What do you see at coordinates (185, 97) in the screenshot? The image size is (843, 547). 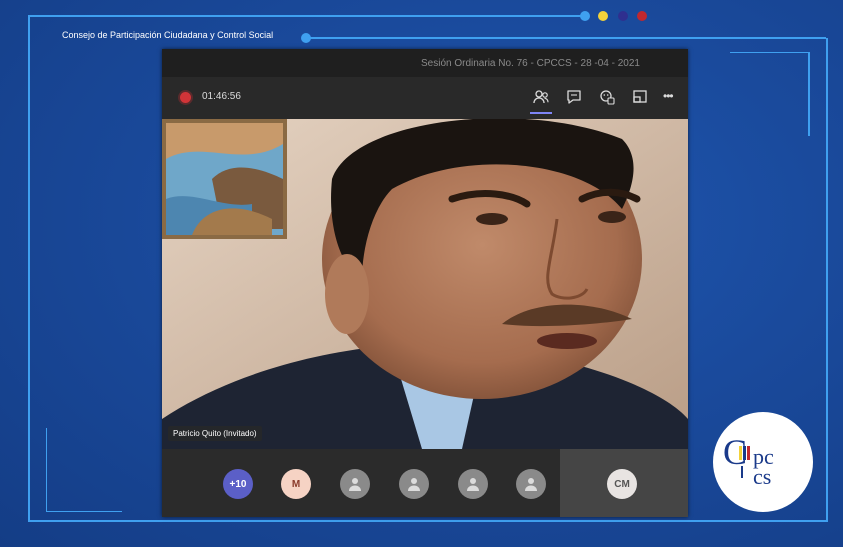 I see `recording-indicator-icon` at bounding box center [185, 97].